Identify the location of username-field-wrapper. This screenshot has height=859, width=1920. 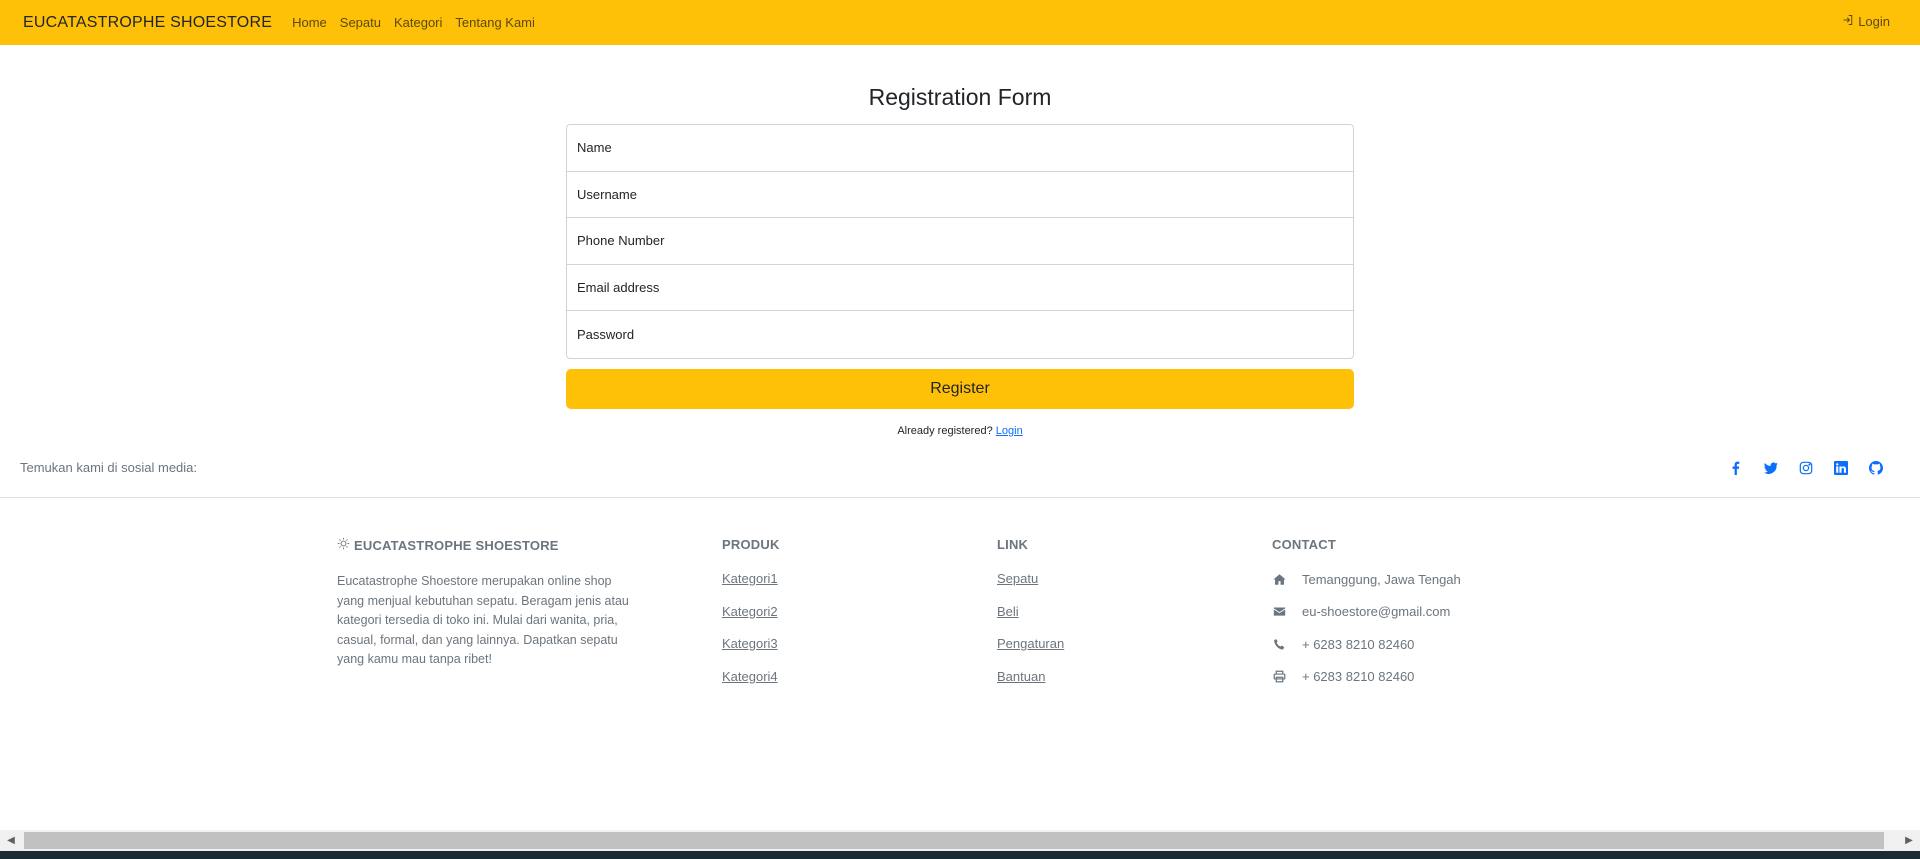
(960, 195).